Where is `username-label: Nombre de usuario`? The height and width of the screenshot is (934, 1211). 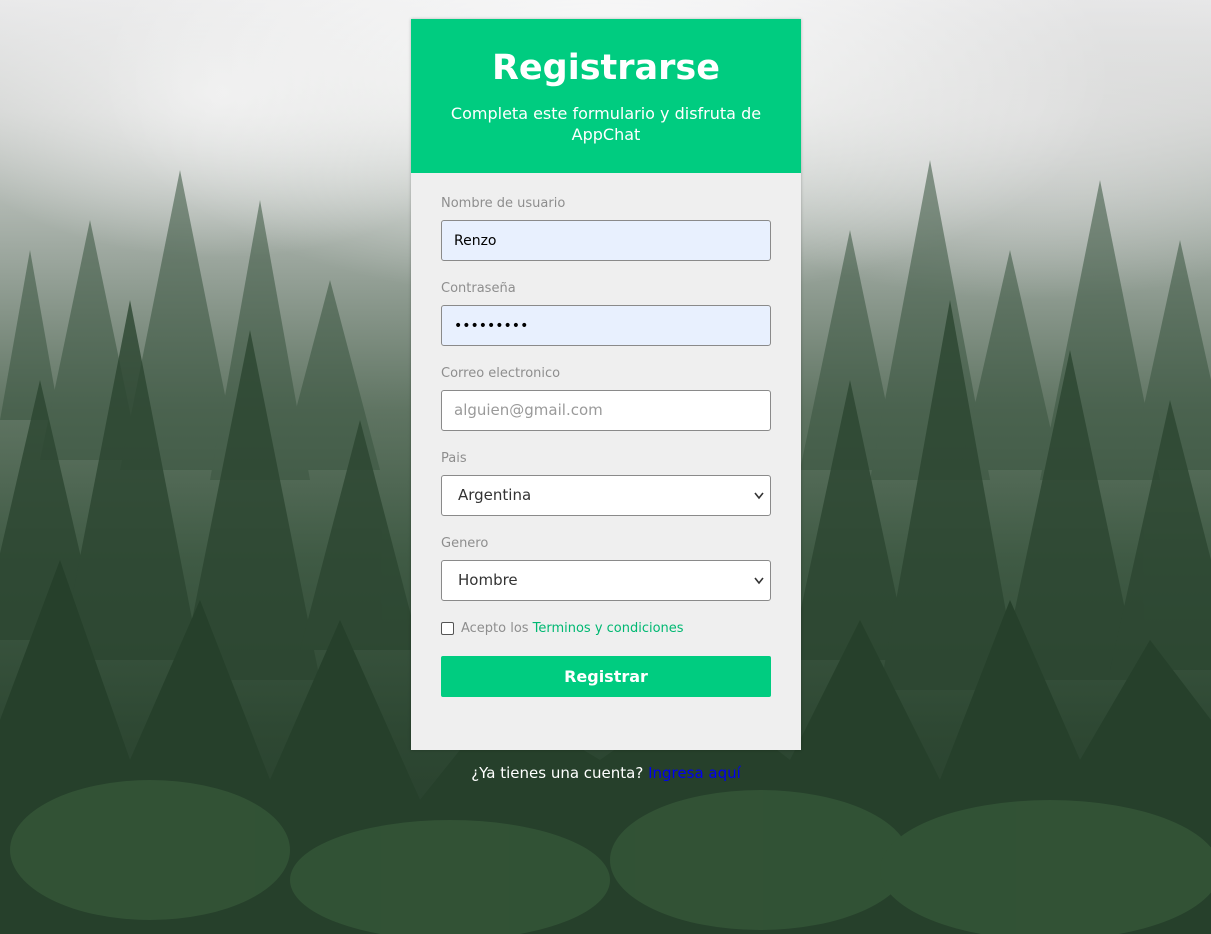 username-label: Nombre de usuario is located at coordinates (503, 203).